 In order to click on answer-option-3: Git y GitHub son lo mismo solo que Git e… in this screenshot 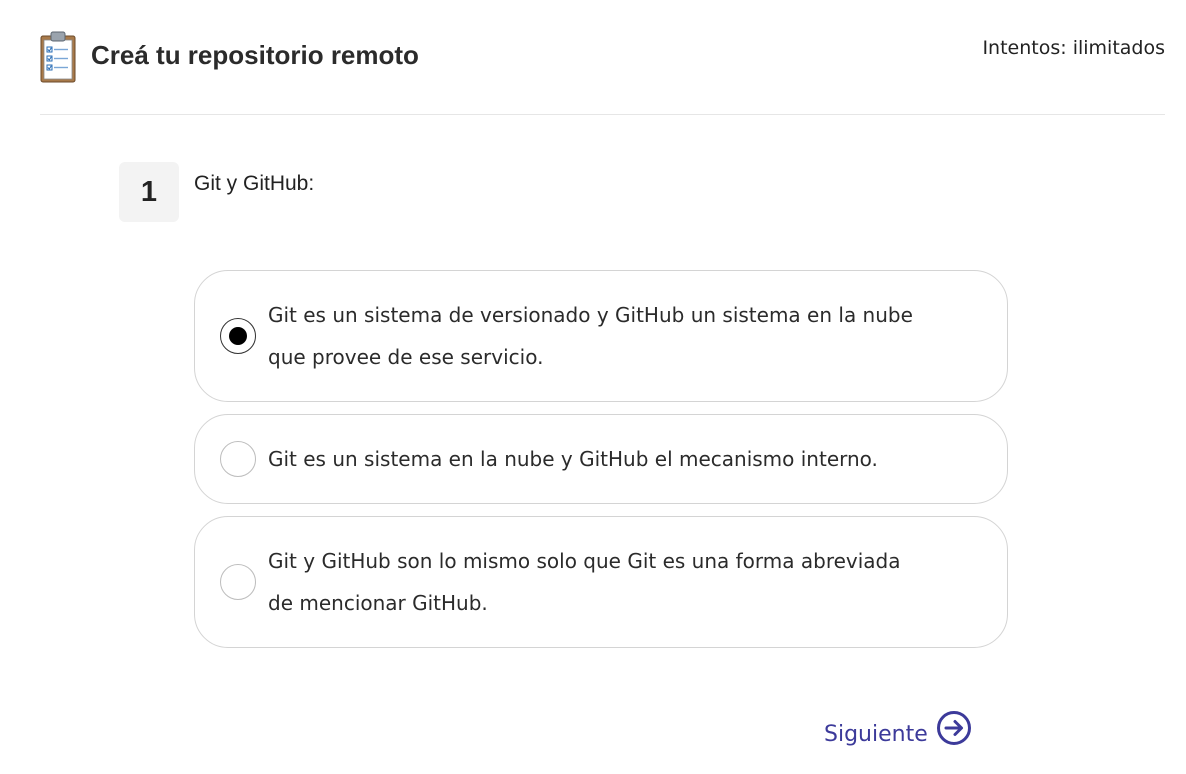, I will do `click(601, 582)`.